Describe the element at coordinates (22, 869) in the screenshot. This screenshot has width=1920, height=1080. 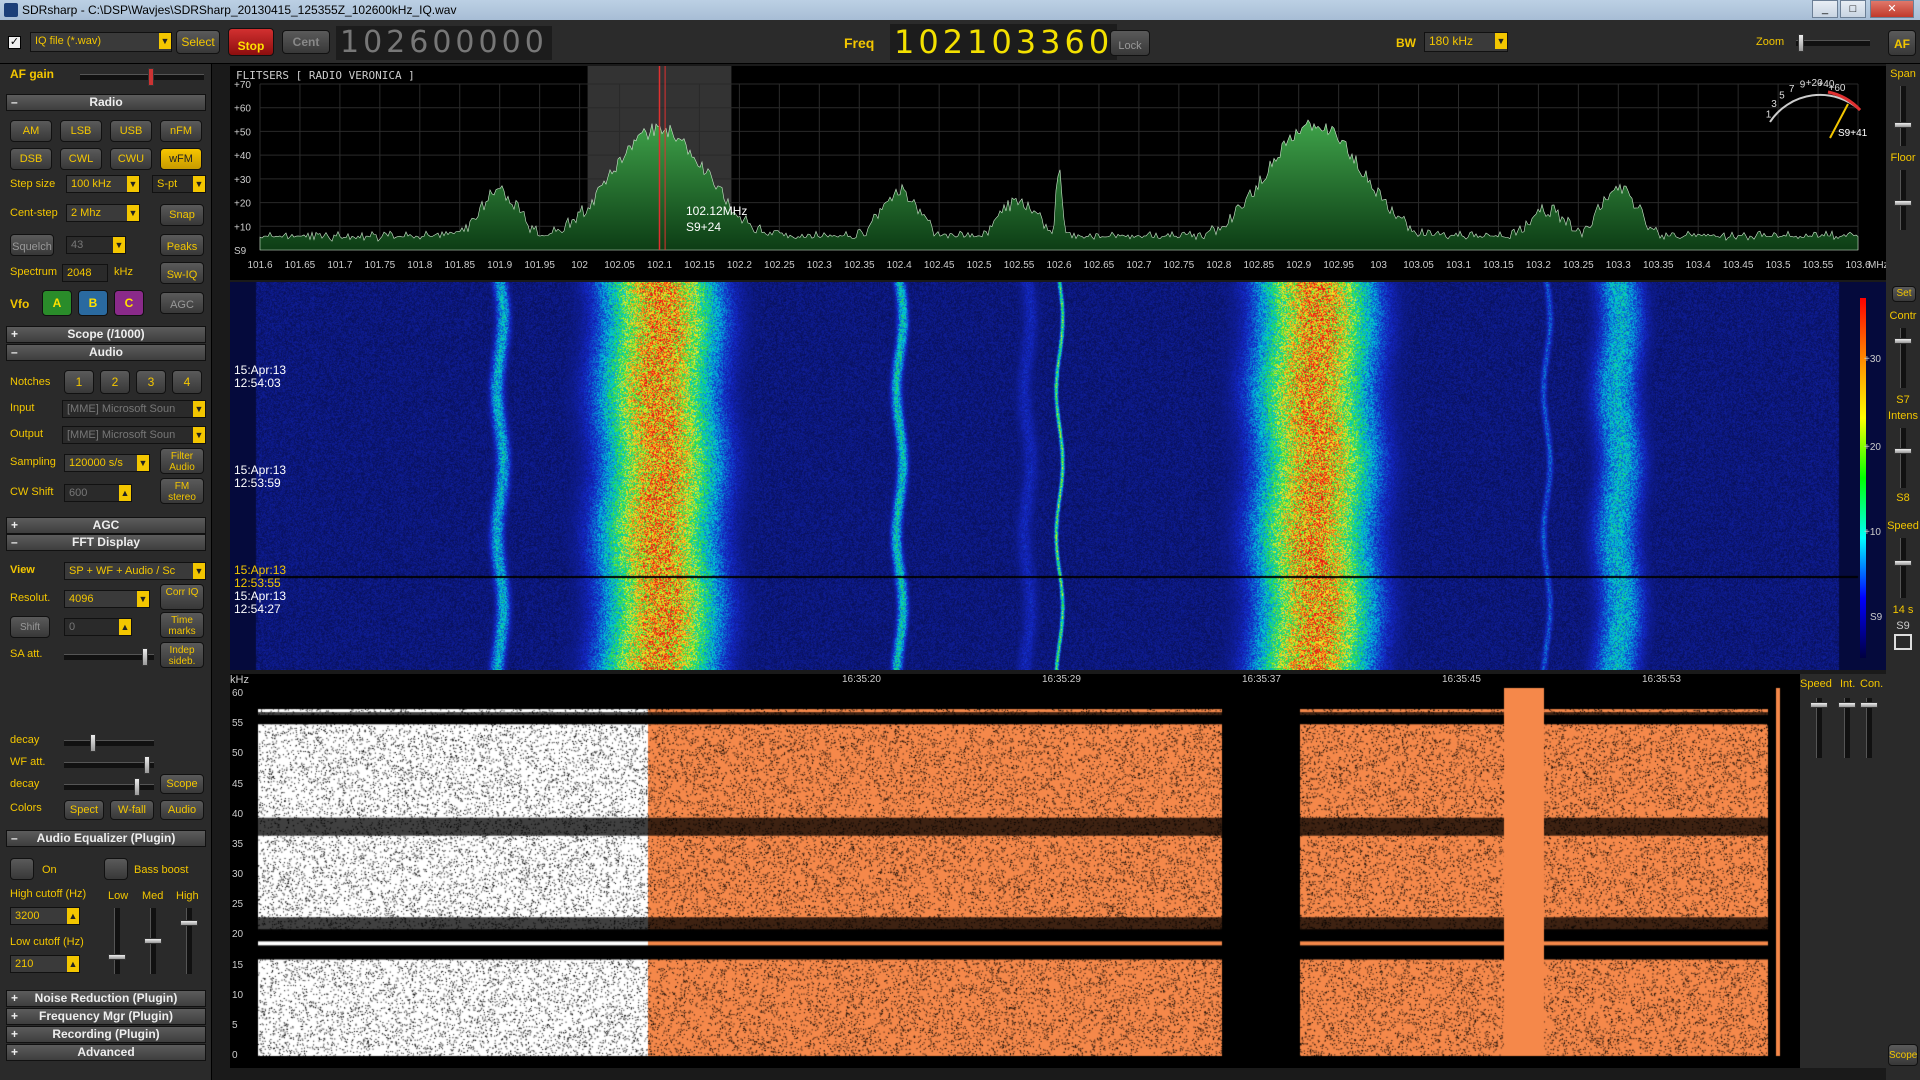
I see `eq-on-toggle` at that location.